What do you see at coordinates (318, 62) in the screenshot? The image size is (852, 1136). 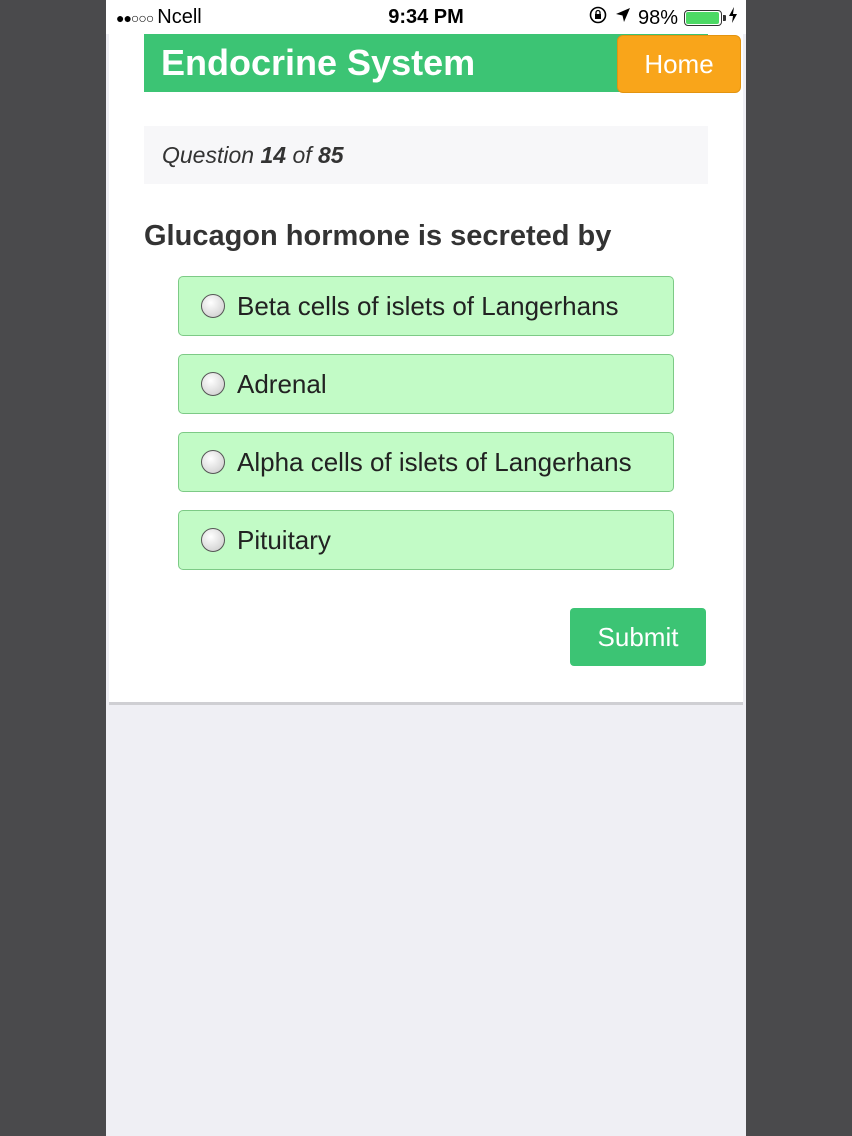 I see `page-title: Endocrine System` at bounding box center [318, 62].